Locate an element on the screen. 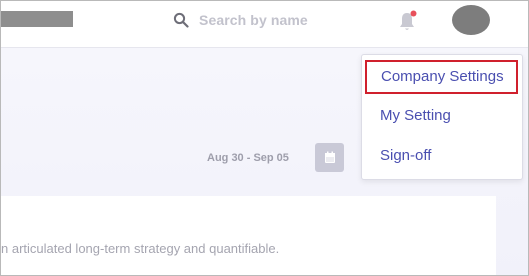 The height and width of the screenshot is (276, 529). calendar-icon is located at coordinates (329, 157).